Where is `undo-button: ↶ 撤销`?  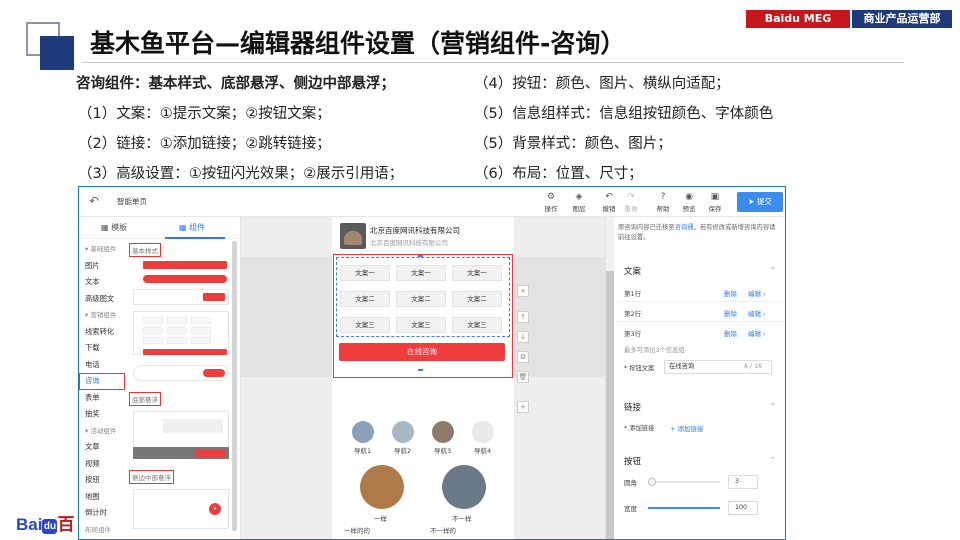 undo-button: ↶ 撤销 is located at coordinates (609, 202).